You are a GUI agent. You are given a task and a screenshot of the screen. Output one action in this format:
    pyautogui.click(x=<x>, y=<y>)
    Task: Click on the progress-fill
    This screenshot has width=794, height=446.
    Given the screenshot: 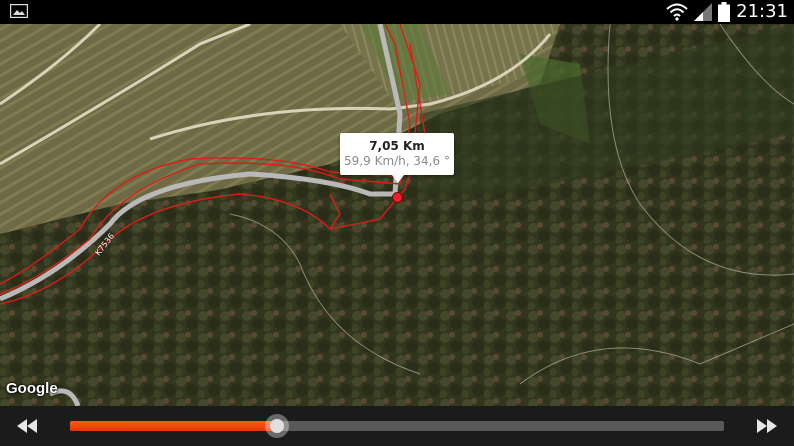 What is the action you would take?
    pyautogui.click(x=173, y=426)
    